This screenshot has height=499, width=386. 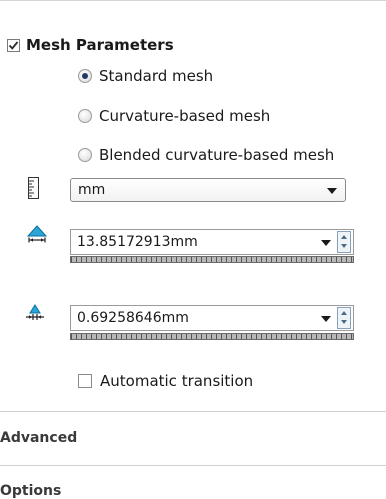 What do you see at coordinates (133, 318) in the screenshot?
I see `tolerance-value: 0.69258646mm` at bounding box center [133, 318].